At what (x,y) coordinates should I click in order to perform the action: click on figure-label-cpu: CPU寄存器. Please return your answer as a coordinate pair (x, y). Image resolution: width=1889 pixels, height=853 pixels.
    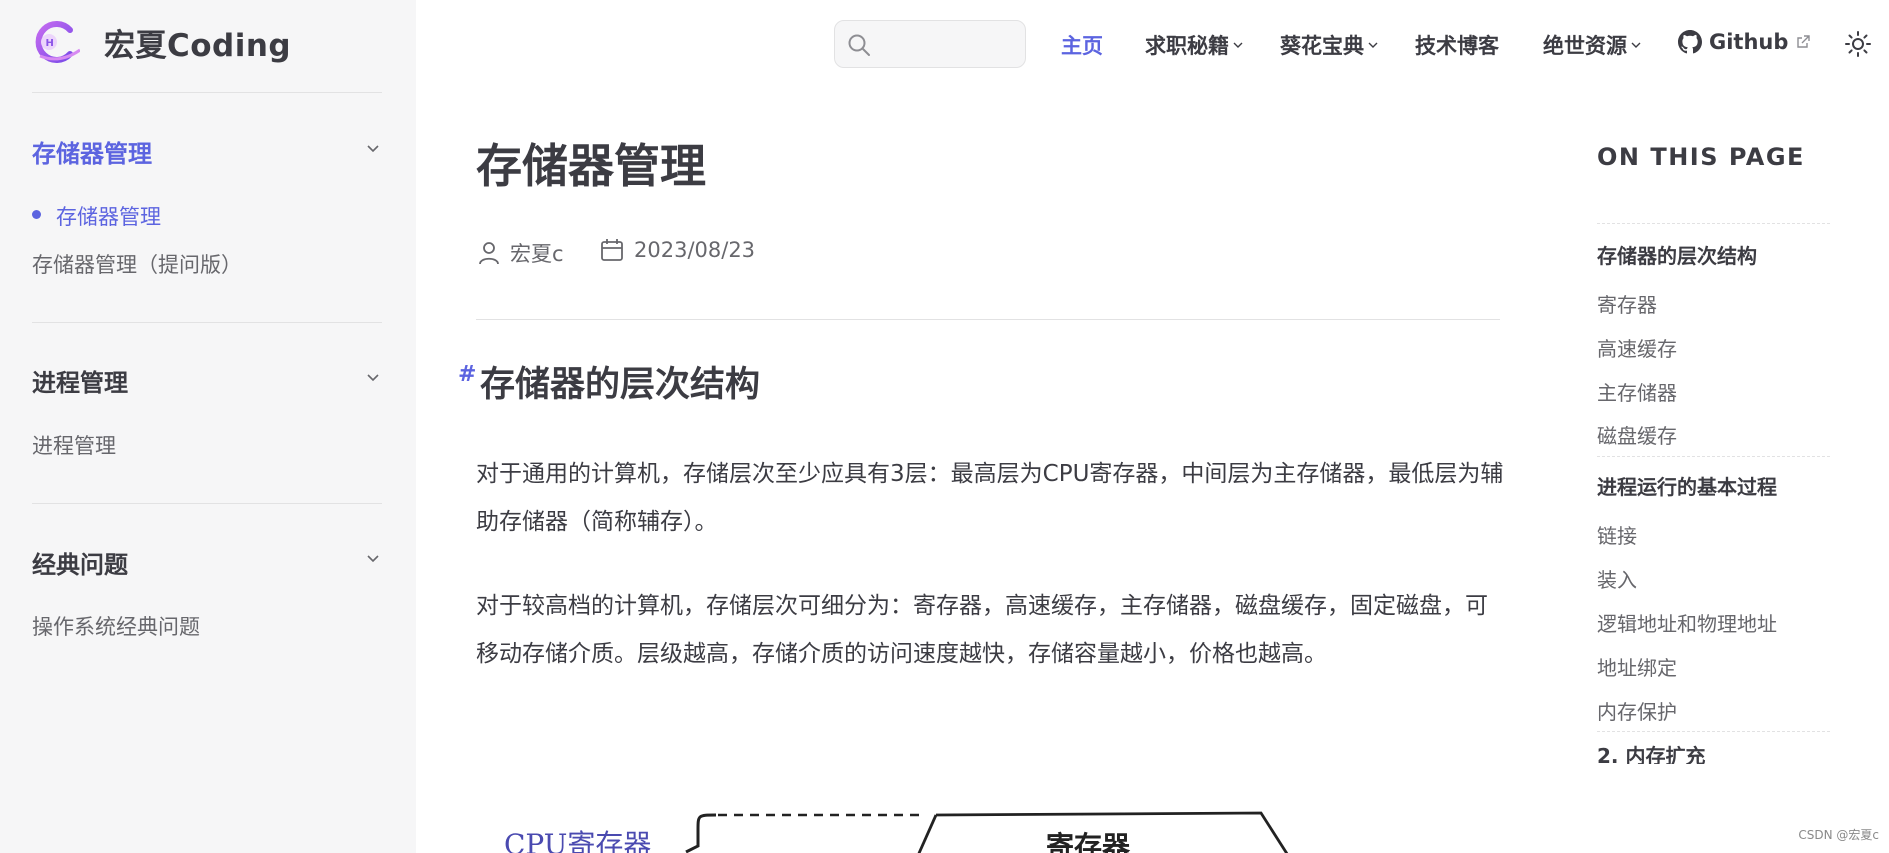
    Looking at the image, I should click on (577, 840).